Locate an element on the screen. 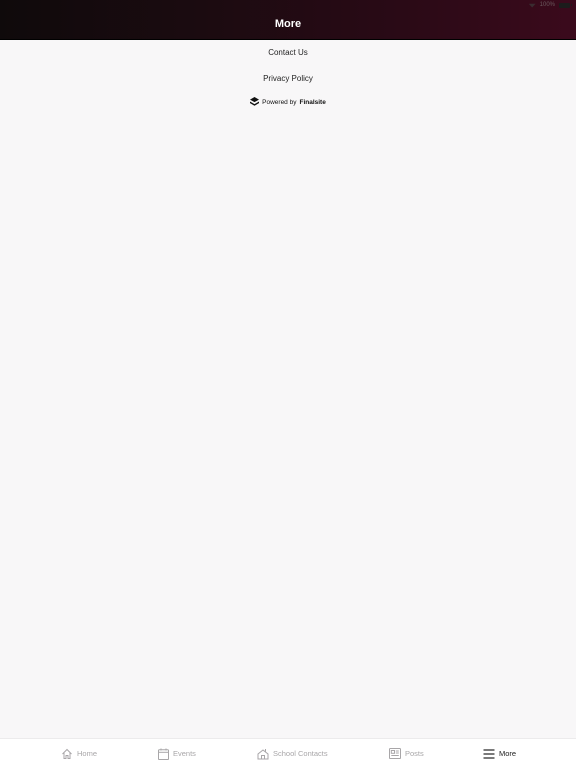 This screenshot has height=768, width=576. tab-school-contacts-label: School Contacts is located at coordinates (300, 753).